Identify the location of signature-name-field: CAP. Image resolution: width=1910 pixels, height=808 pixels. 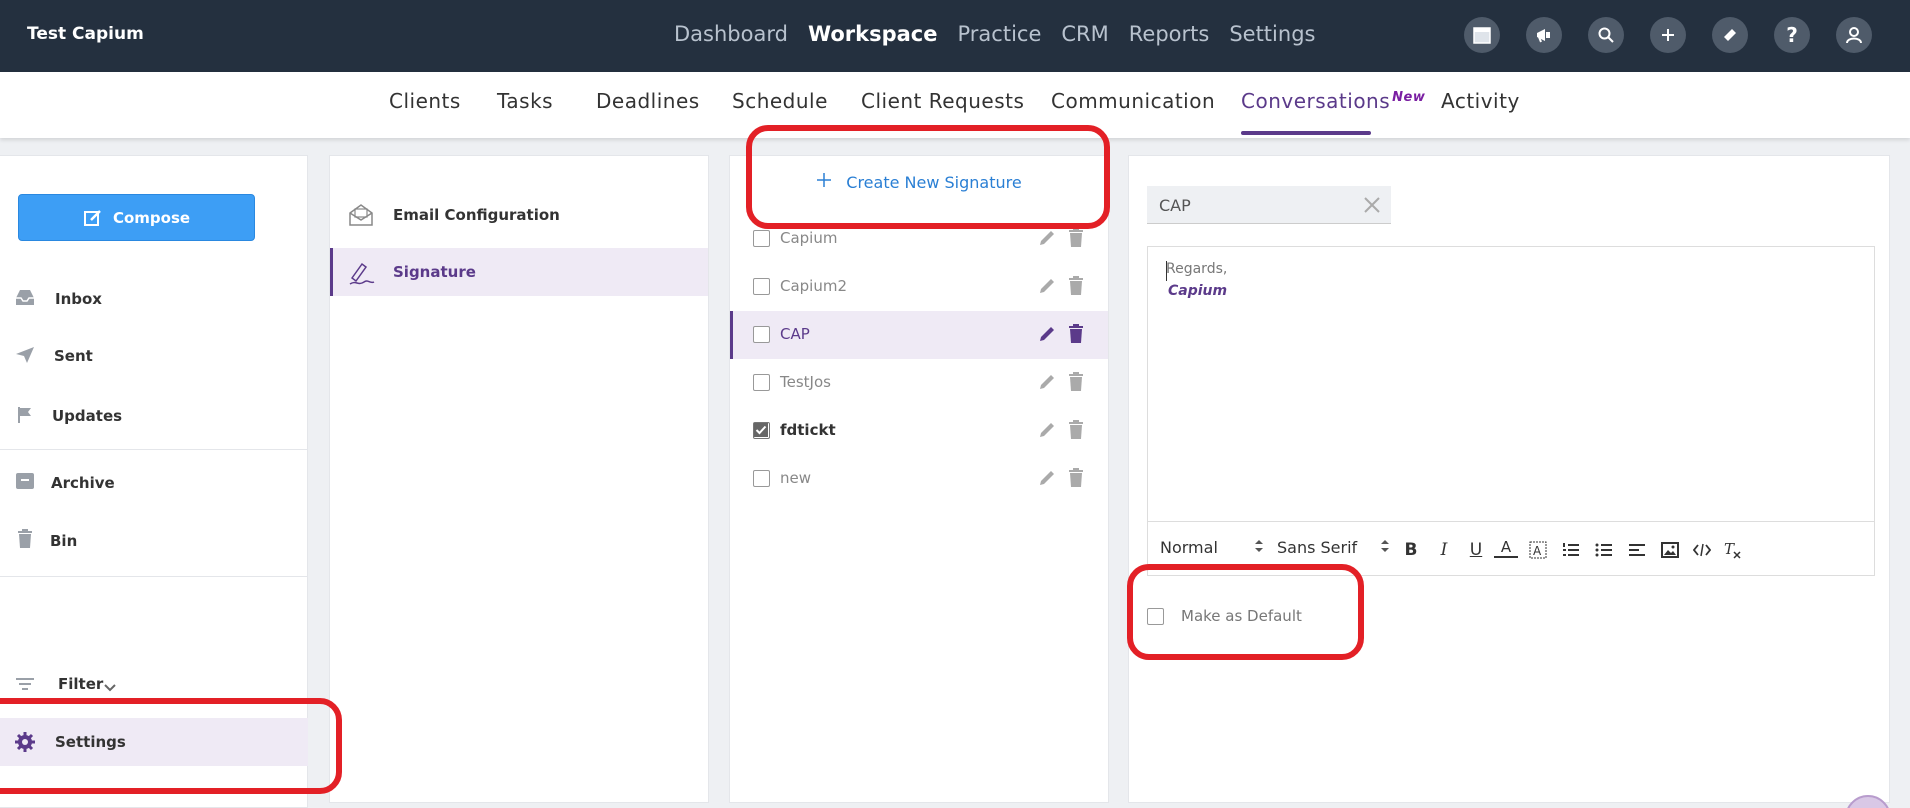
(1269, 205).